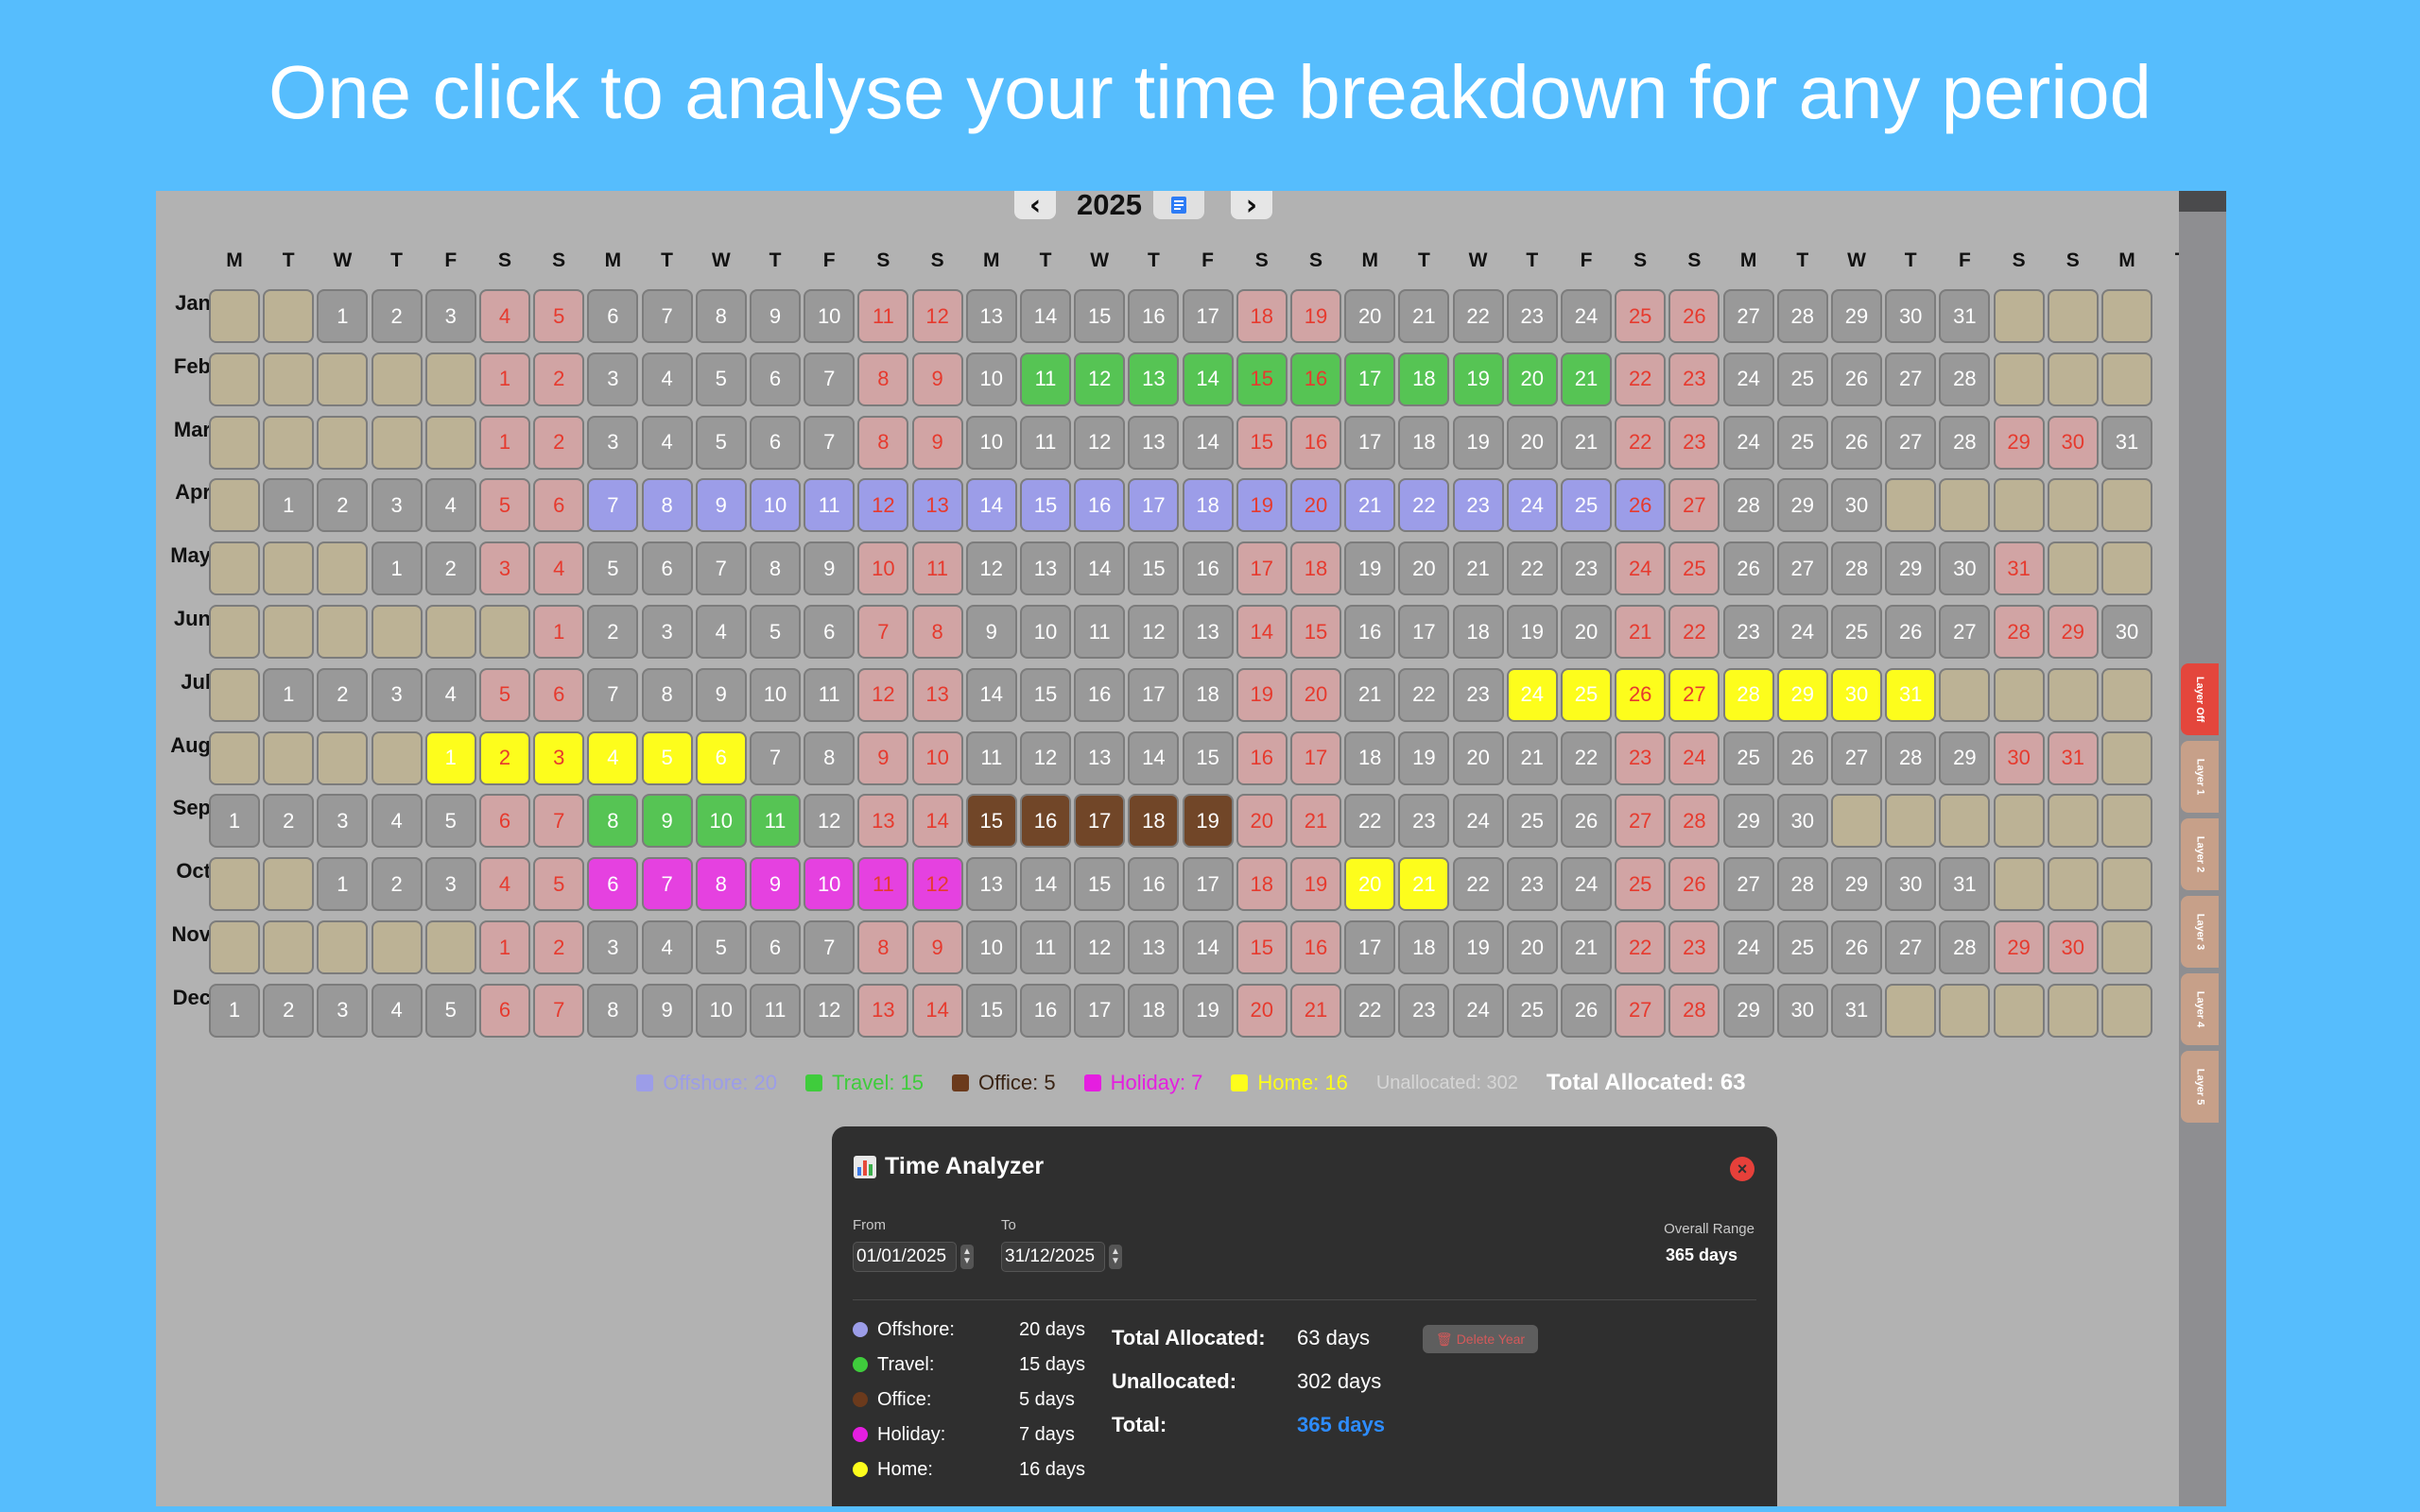  Describe the element at coordinates (2200, 699) in the screenshot. I see `layer-tab-0: Layer Off` at that location.